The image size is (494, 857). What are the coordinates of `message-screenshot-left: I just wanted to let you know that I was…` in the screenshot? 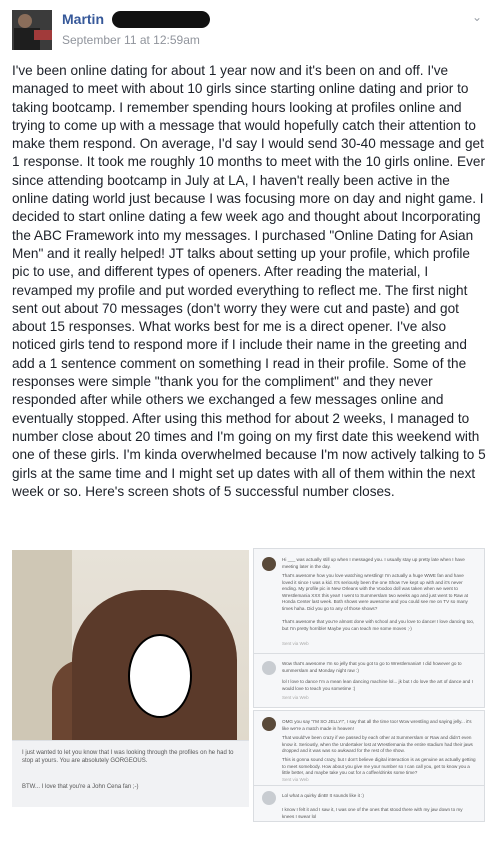 It's located at (130, 773).